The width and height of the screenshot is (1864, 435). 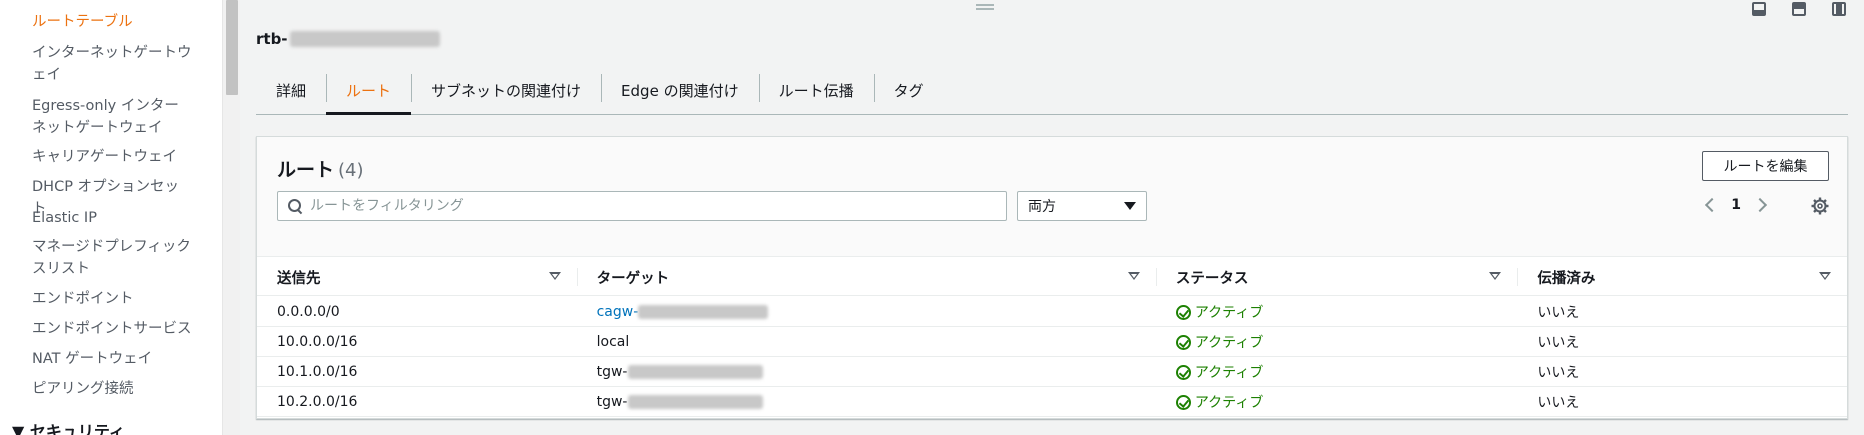 What do you see at coordinates (1760, 205) in the screenshot?
I see `chevron-right-icon` at bounding box center [1760, 205].